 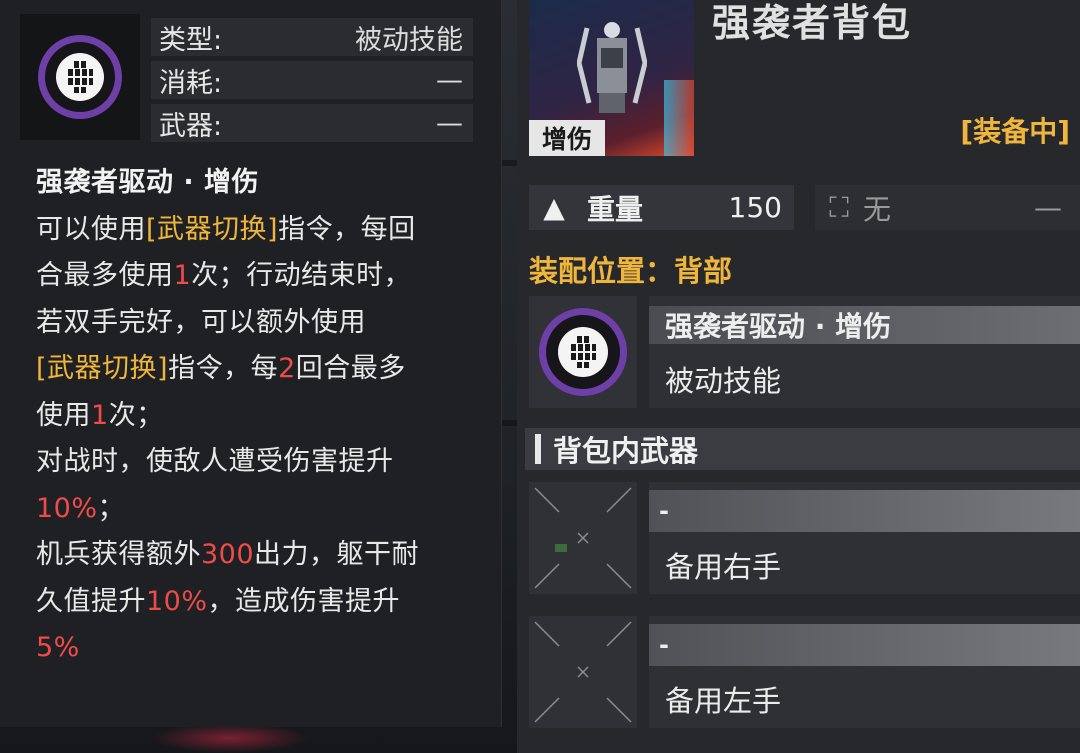 What do you see at coordinates (723, 701) in the screenshot?
I see `weapon-slot-label: 备用左手` at bounding box center [723, 701].